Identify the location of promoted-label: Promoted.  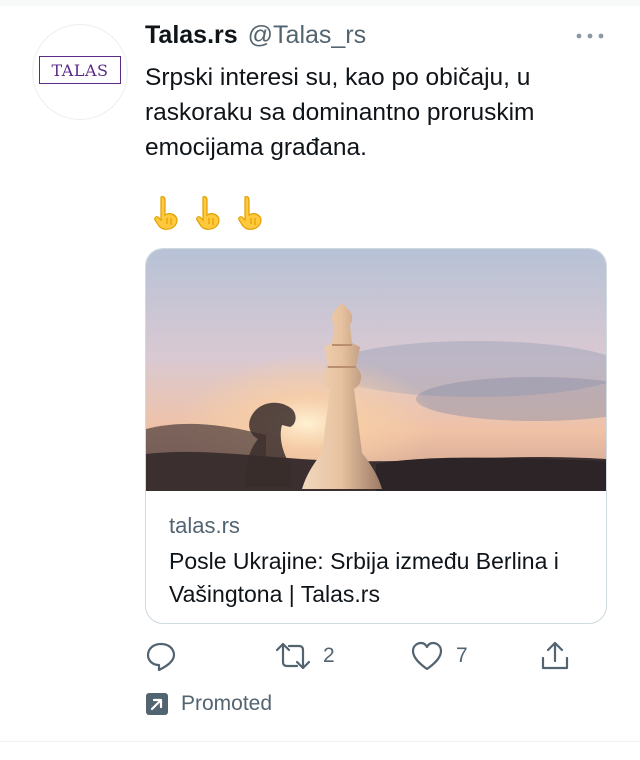
(227, 703).